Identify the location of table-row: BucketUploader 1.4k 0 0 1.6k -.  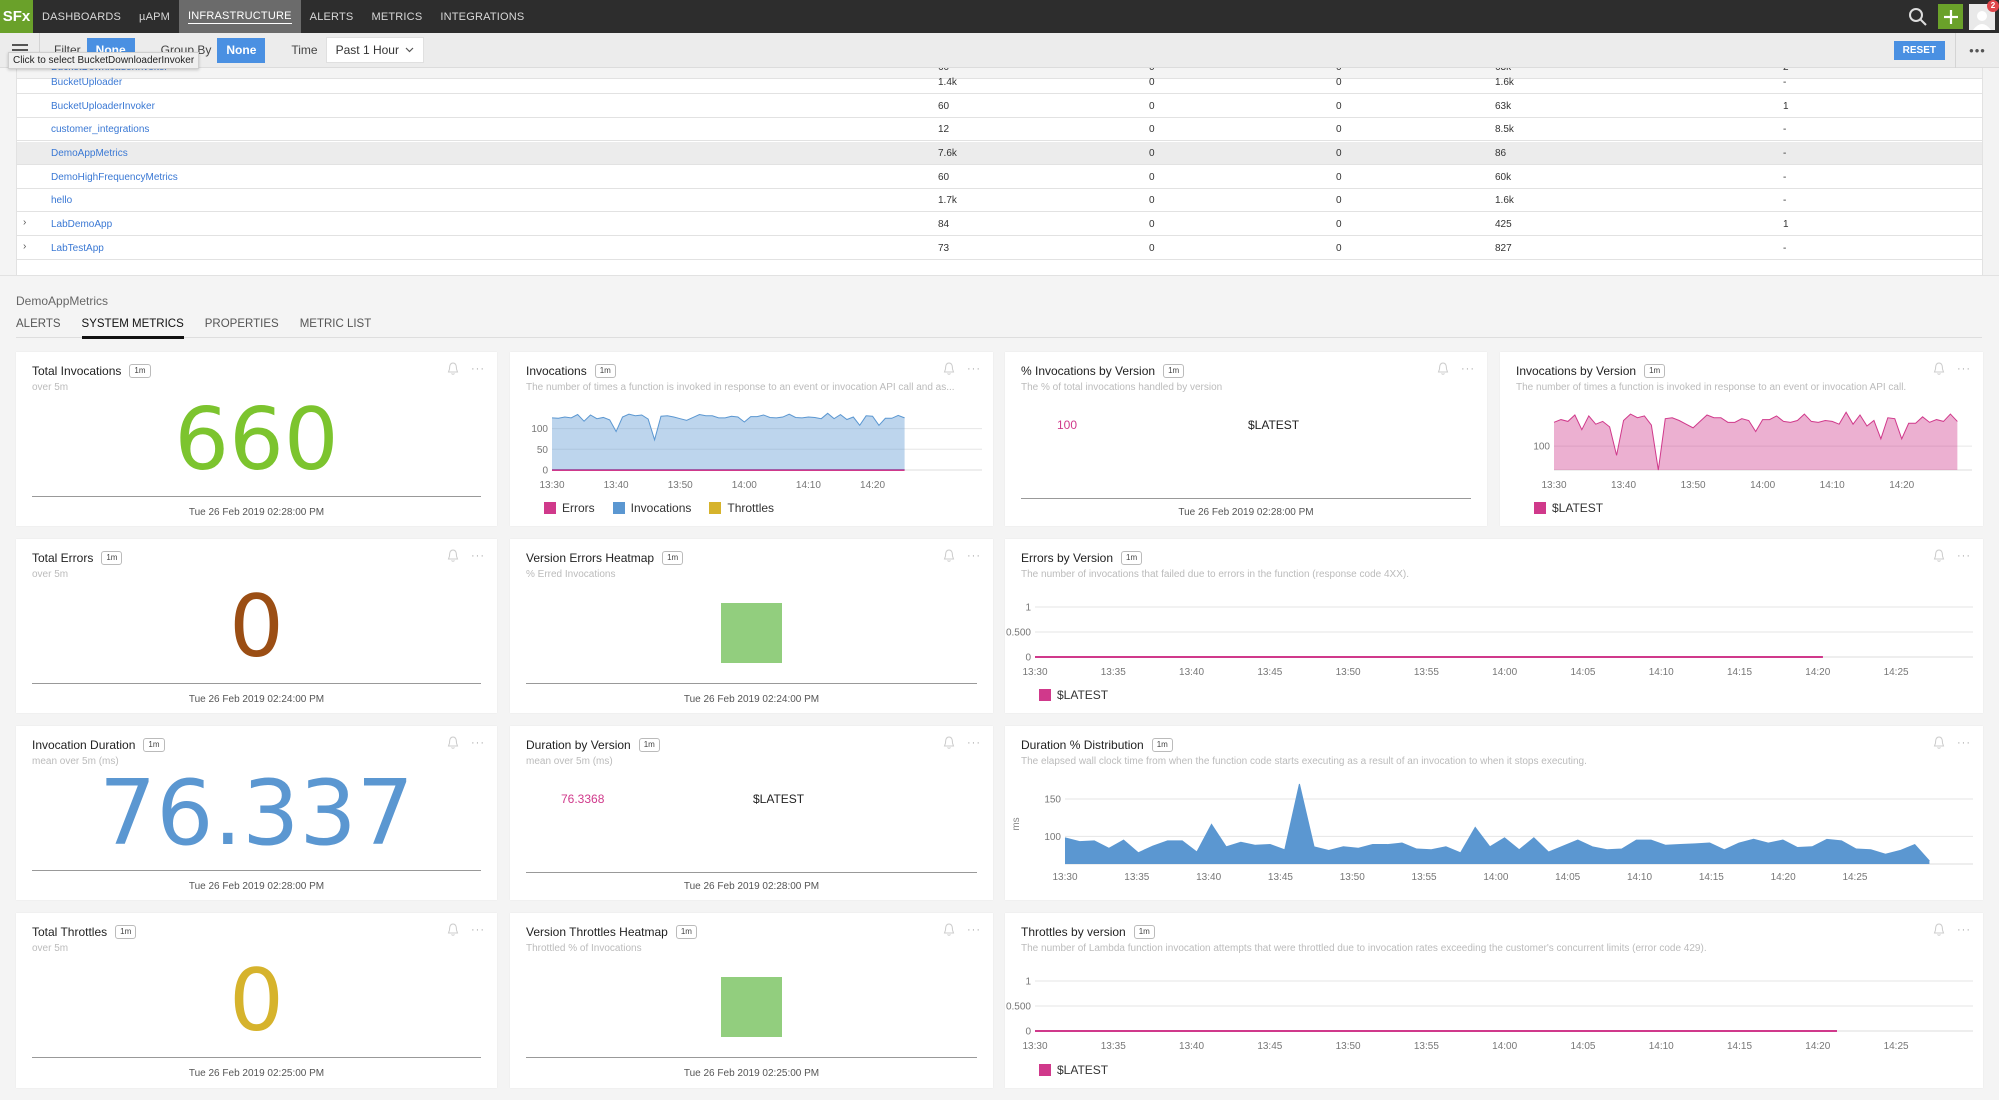
(999, 82).